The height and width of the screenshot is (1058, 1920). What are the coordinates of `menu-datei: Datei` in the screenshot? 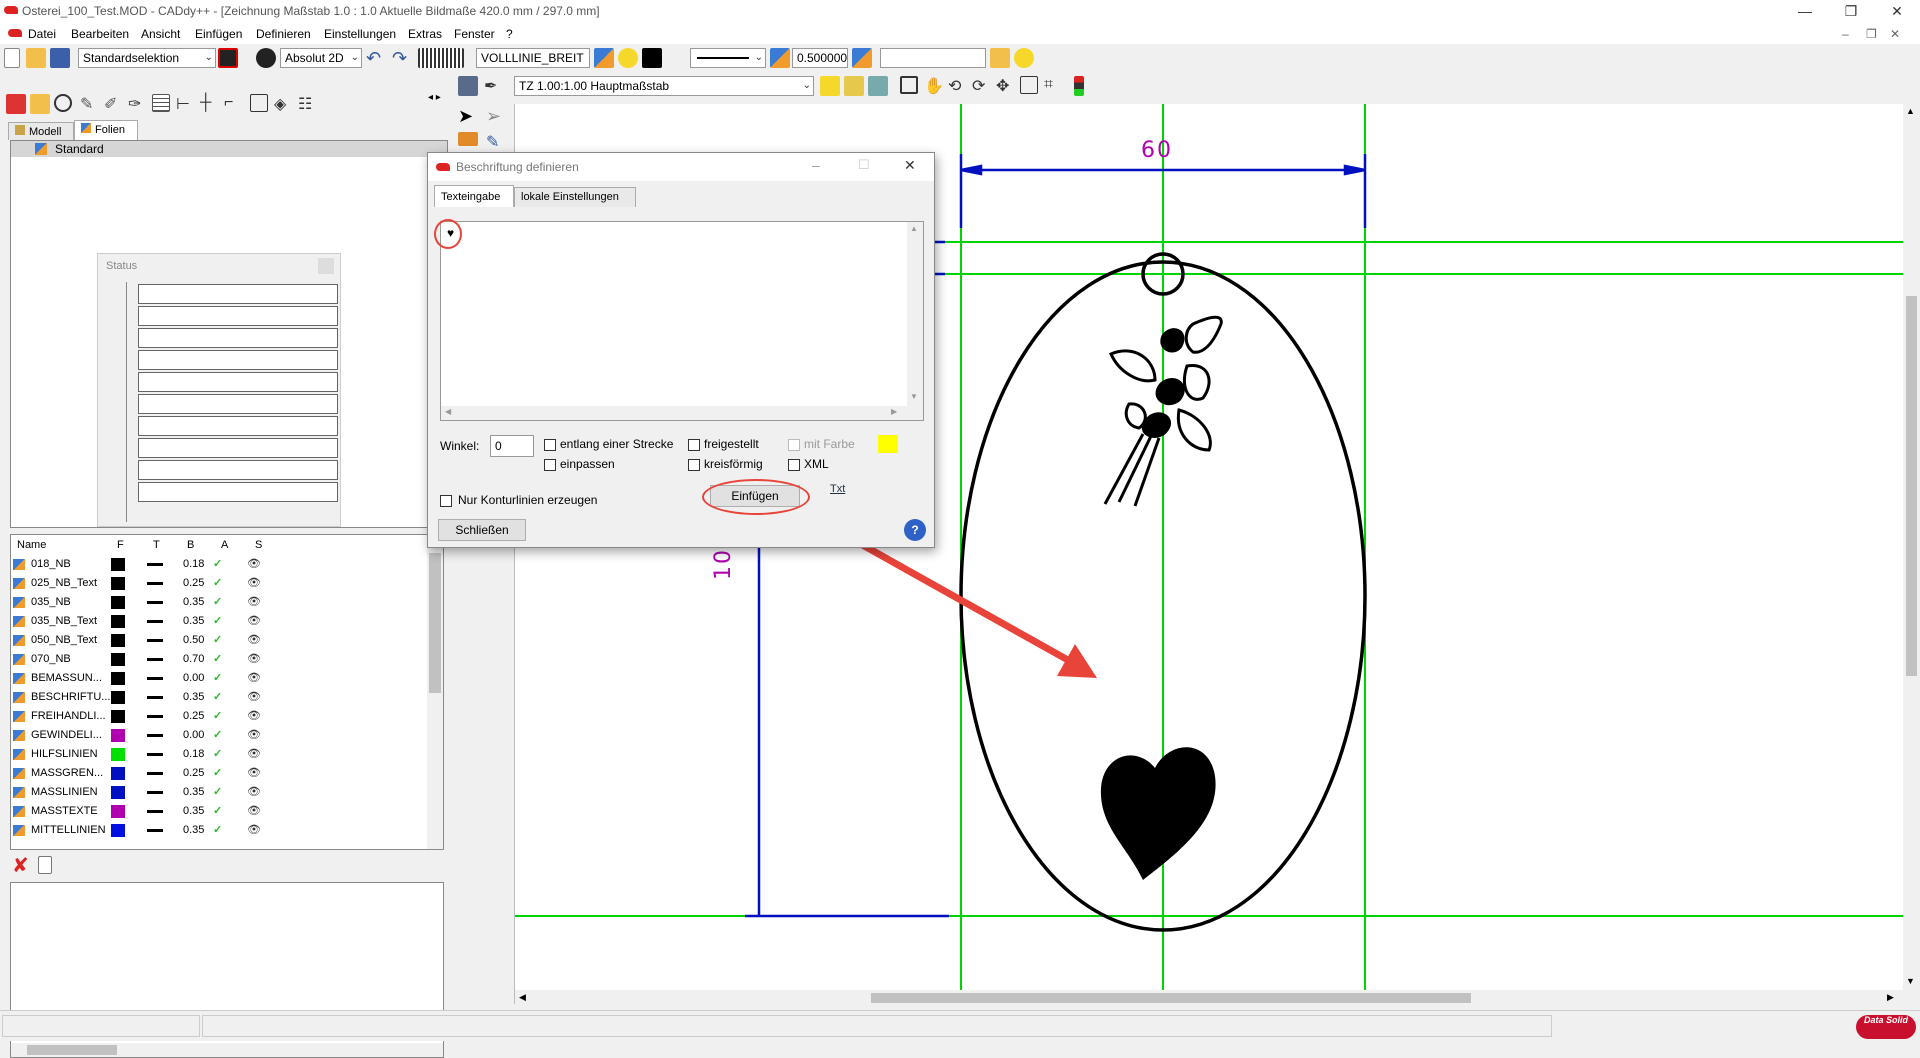 It's located at (42, 34).